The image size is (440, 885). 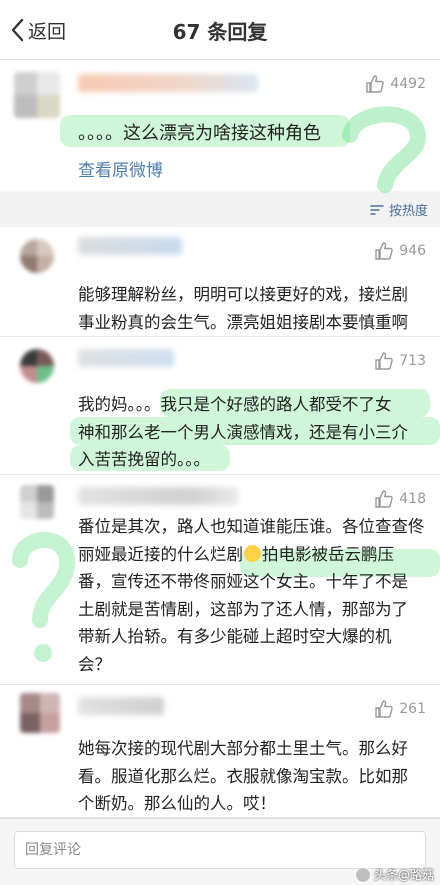 What do you see at coordinates (408, 84) in the screenshot?
I see `like-count: 4492` at bounding box center [408, 84].